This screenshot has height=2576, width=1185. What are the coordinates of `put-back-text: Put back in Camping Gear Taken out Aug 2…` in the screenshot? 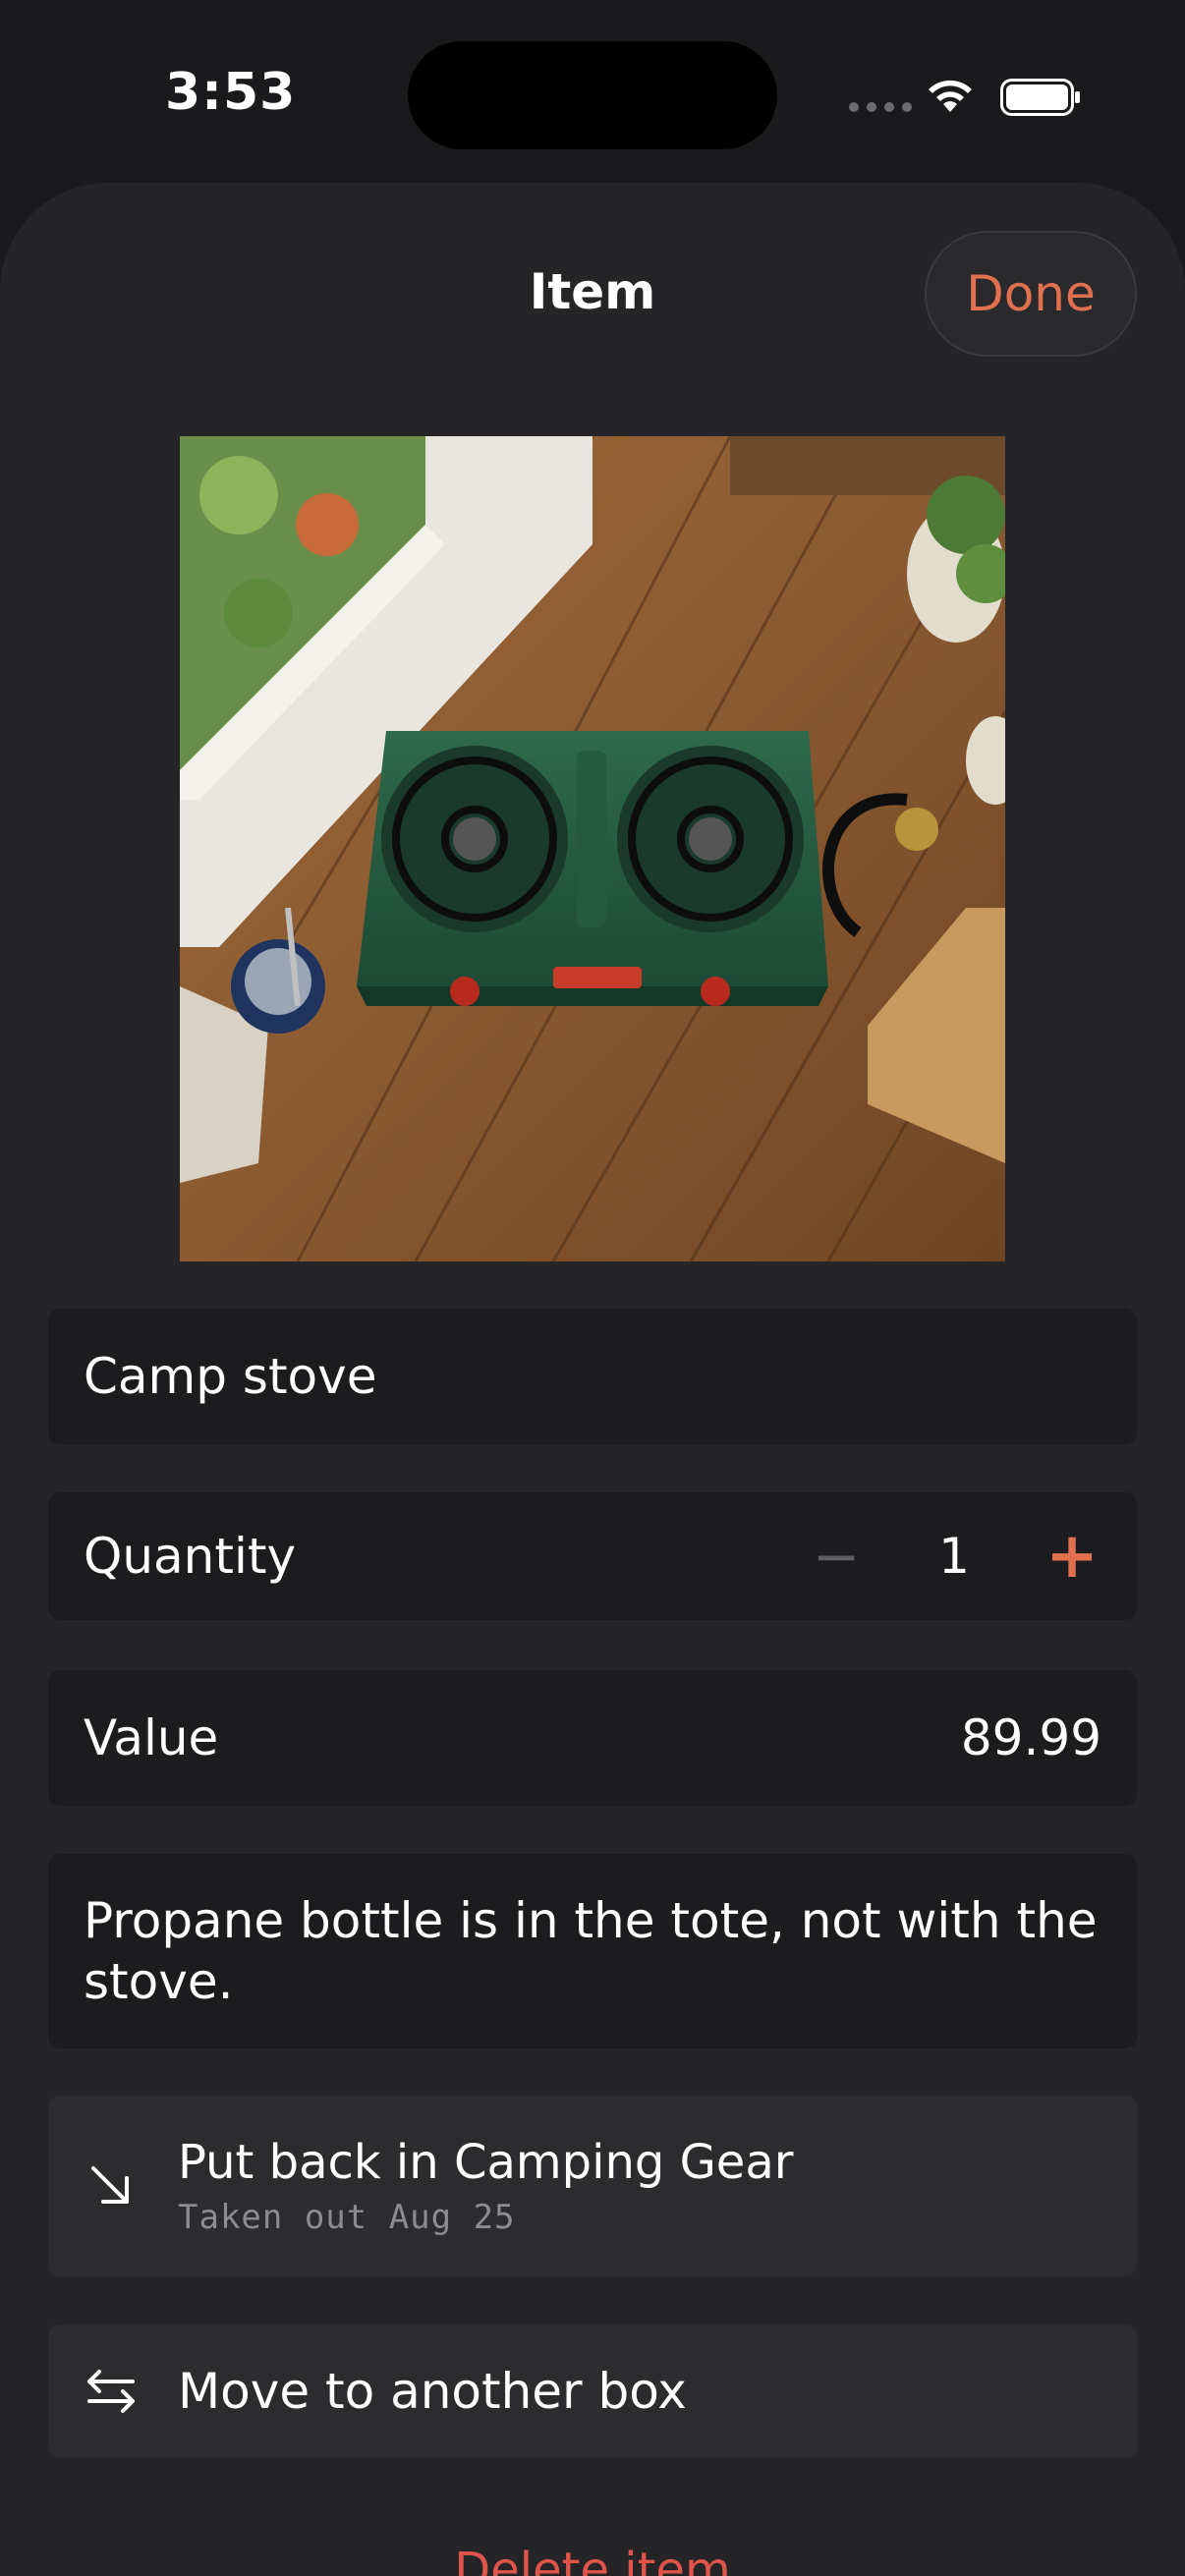 It's located at (486, 2186).